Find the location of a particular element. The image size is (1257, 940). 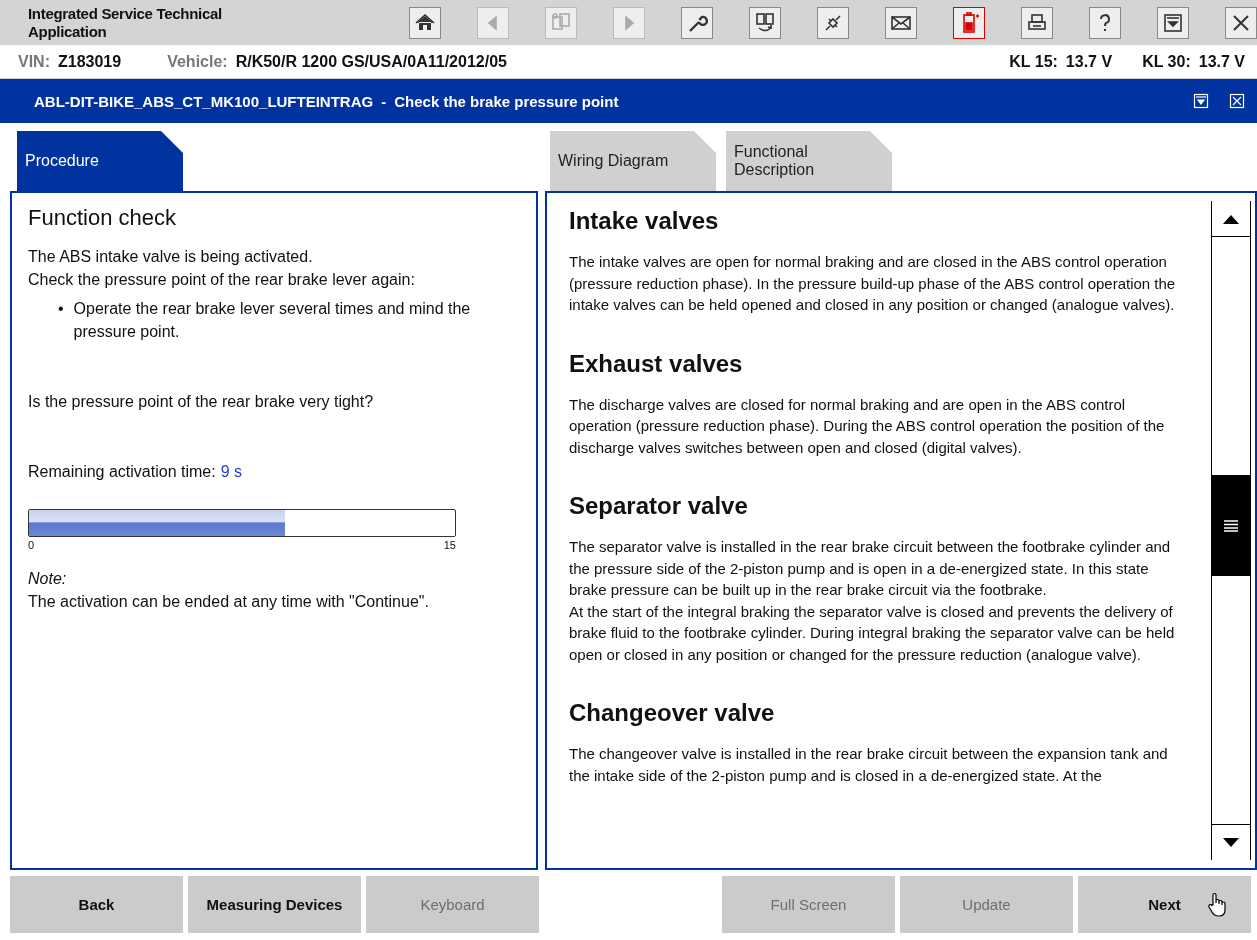

description-paragraph: The discharge valves are closed for normal braking and are open in the ABS control operation (pressure reduction phase). During the ABS control operation the position of the discharge valves switches between open and closed (digital valves). is located at coordinates (867, 426).